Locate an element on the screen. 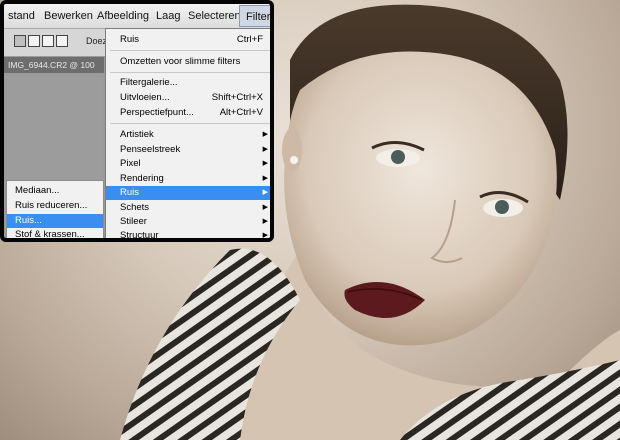 Image resolution: width=620 pixels, height=440 pixels. subtract-selection-icon is located at coordinates (48, 41).